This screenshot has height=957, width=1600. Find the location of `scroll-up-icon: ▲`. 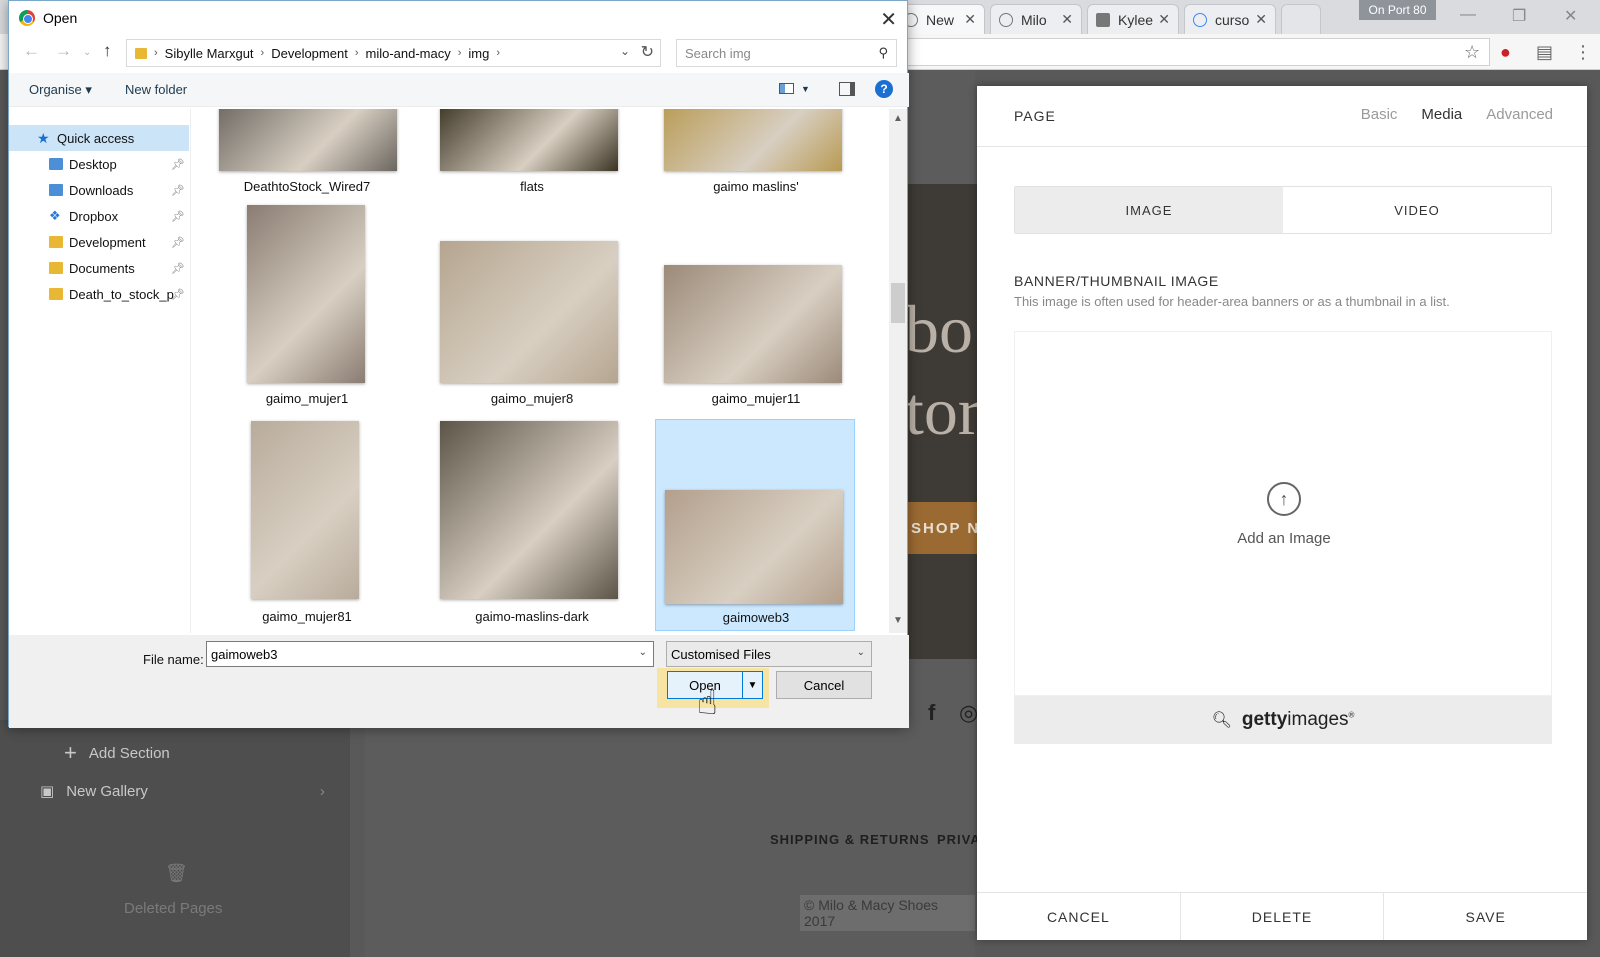

scroll-up-icon: ▲ is located at coordinates (898, 118).